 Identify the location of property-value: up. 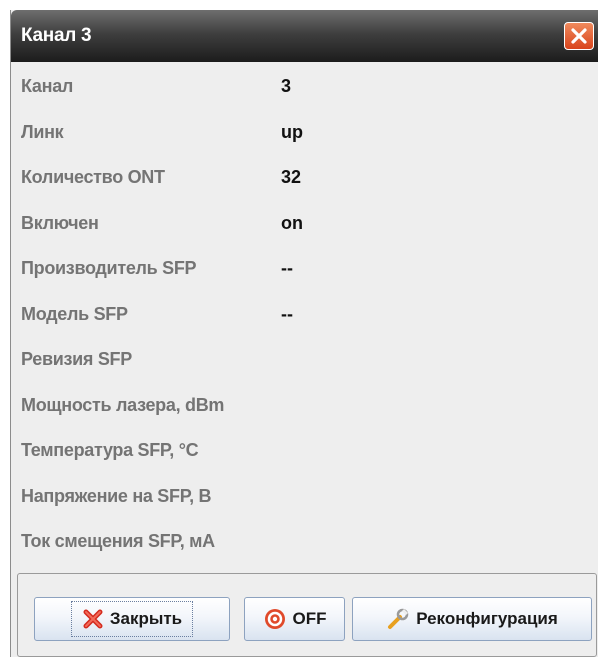
(292, 131).